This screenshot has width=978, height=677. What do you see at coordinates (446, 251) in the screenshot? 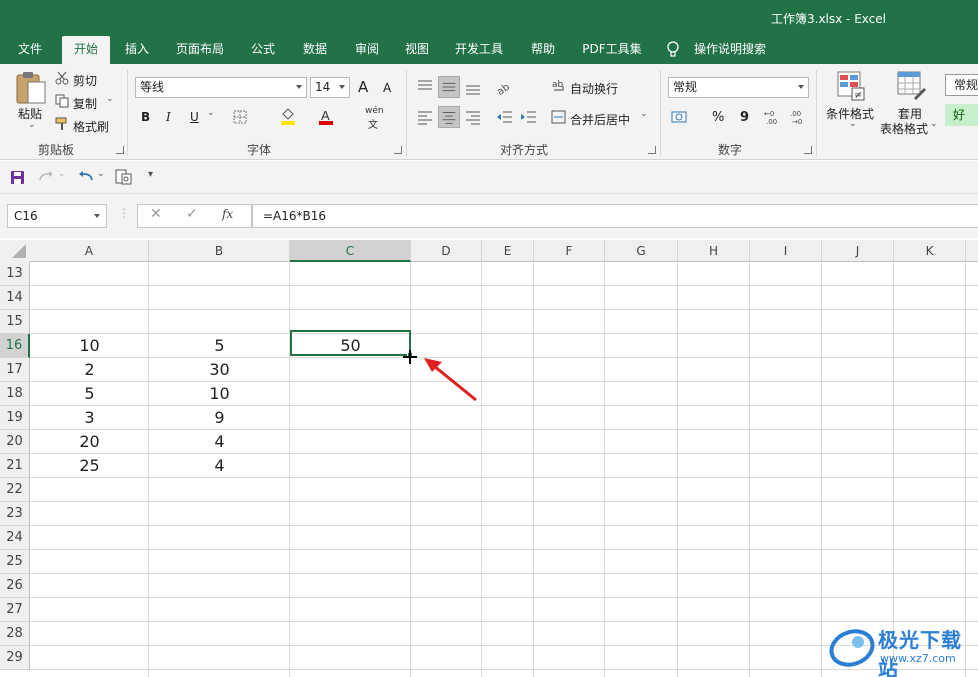
I see `column-header-d: D` at bounding box center [446, 251].